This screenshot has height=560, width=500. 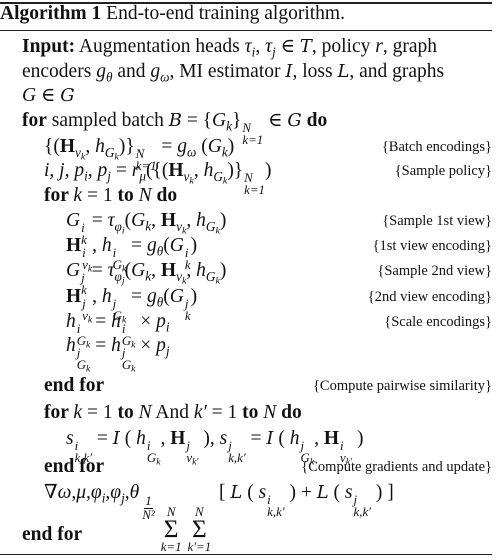 What do you see at coordinates (52, 534) in the screenshot?
I see `keyword: end for` at bounding box center [52, 534].